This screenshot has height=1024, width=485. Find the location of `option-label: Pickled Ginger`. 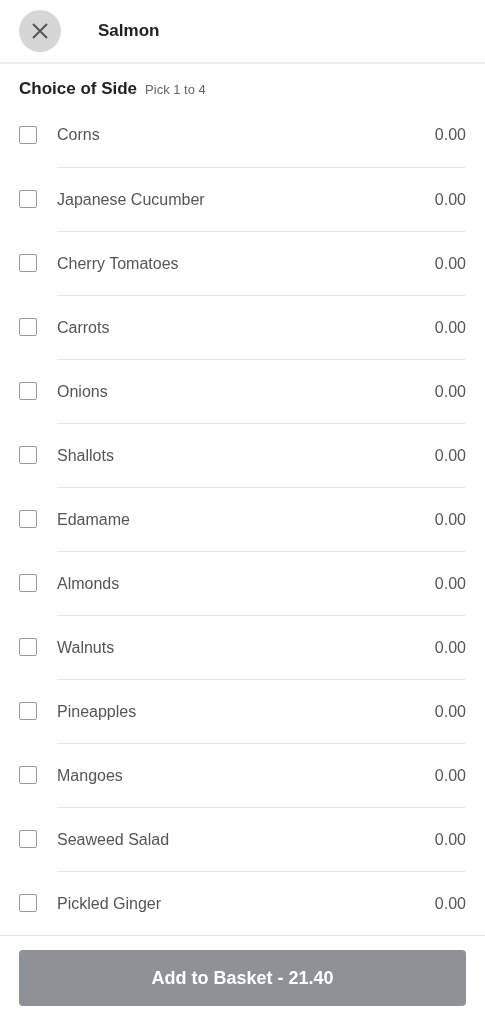

option-label: Pickled Ginger is located at coordinates (109, 904).